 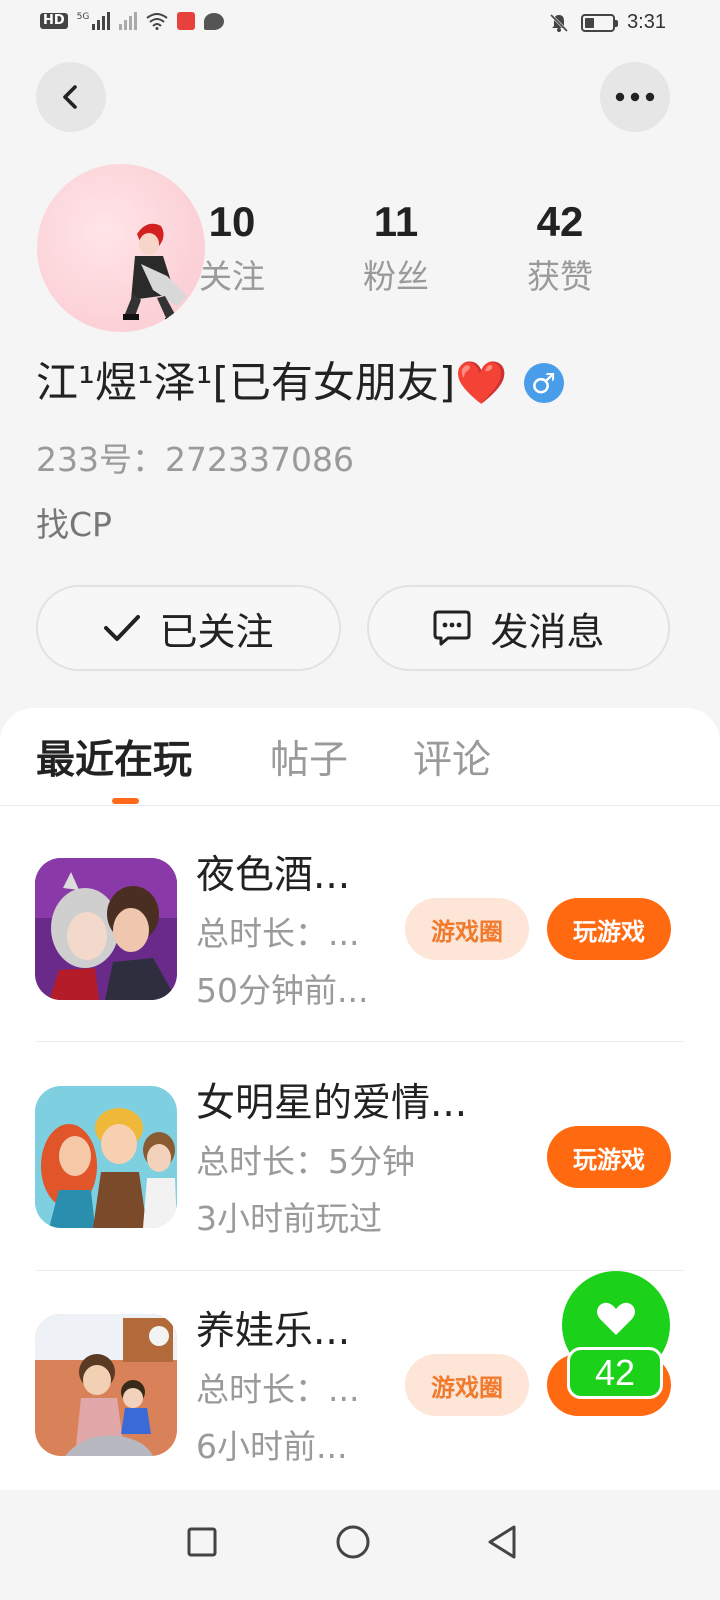 I want to click on system-nav-bar, so click(x=360, y=1545).